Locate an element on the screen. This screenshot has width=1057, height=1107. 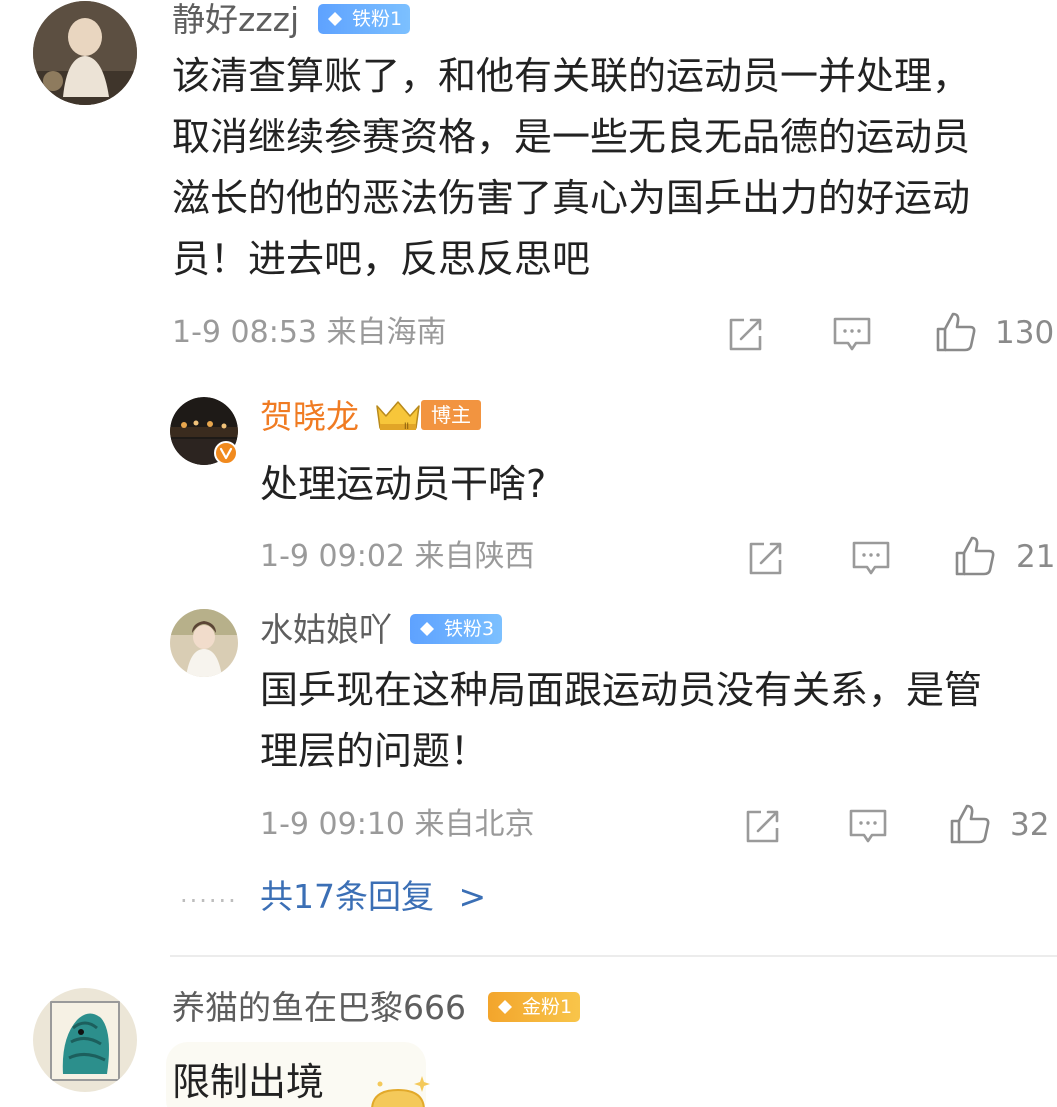
fan-badge: 铁粉3 is located at coordinates (456, 629).